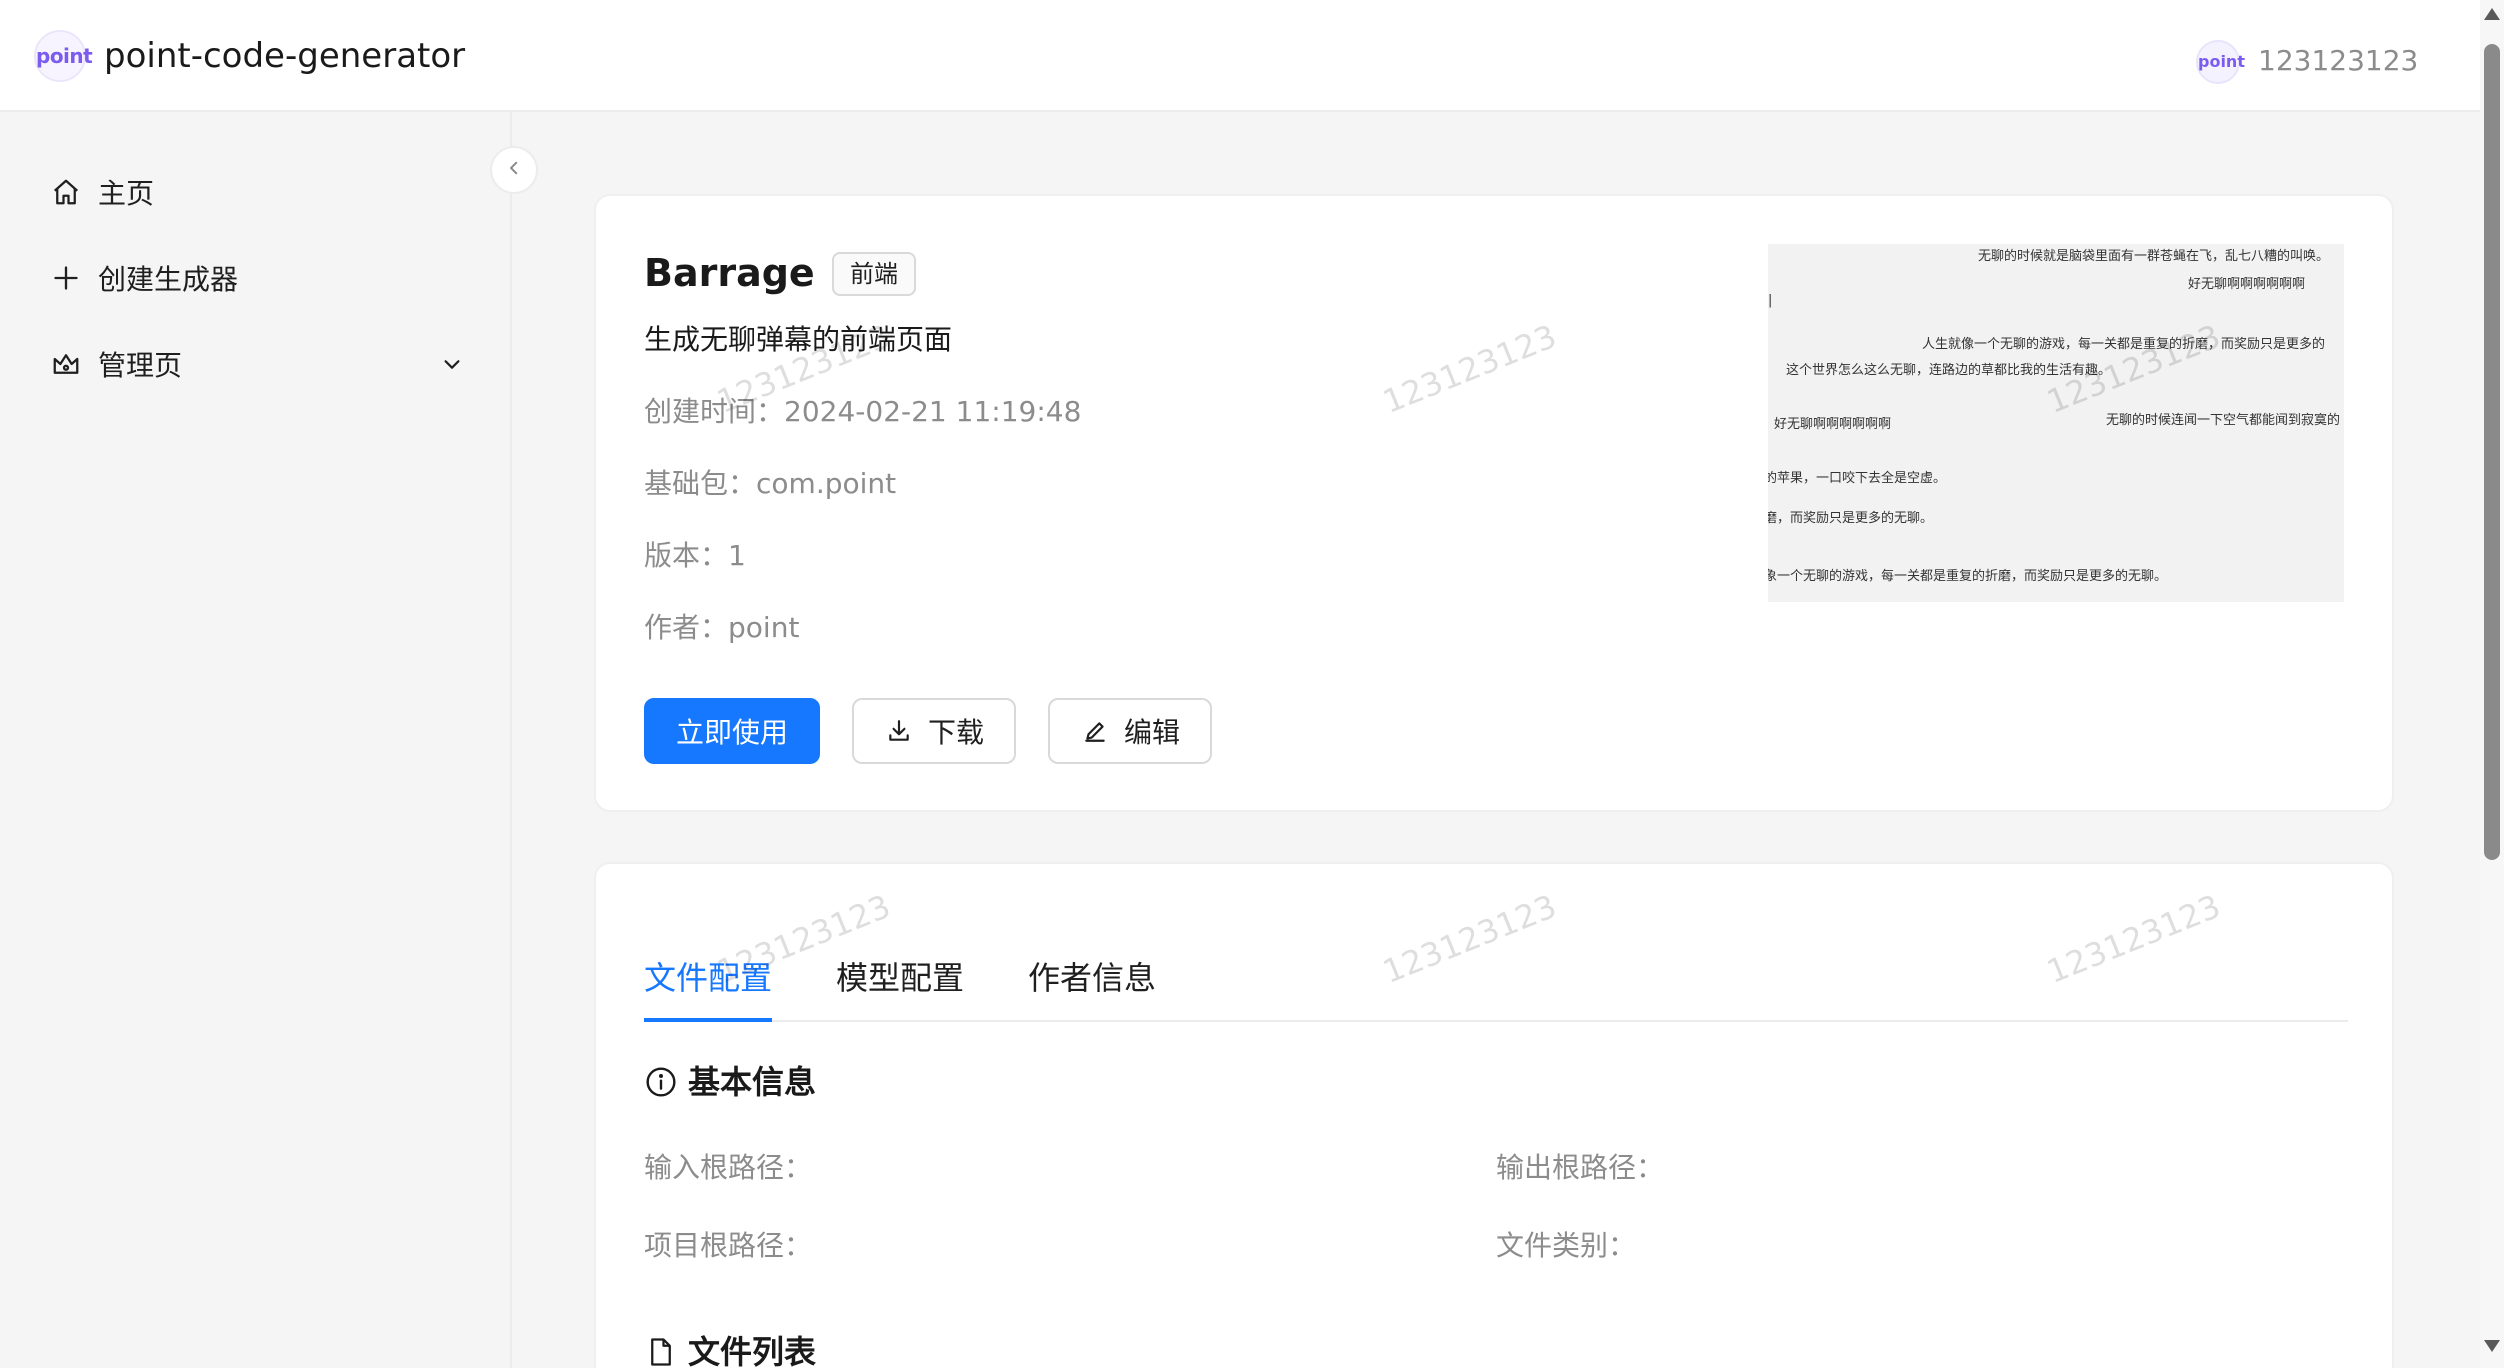 Image resolution: width=2504 pixels, height=1368 pixels. I want to click on scroll-down-arrow-icon, so click(2492, 1346).